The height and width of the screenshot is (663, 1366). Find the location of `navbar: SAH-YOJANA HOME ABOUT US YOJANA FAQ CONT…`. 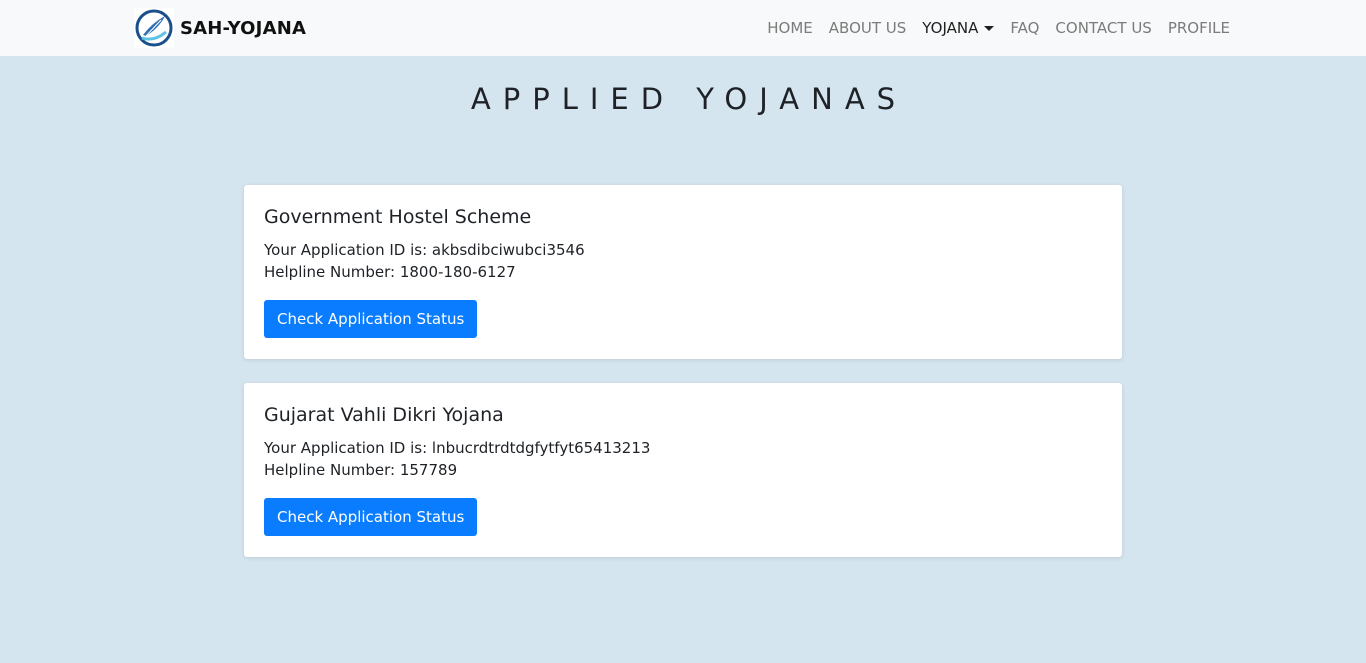

navbar: SAH-YOJANA HOME ABOUT US YOJANA FAQ CONT… is located at coordinates (683, 28).